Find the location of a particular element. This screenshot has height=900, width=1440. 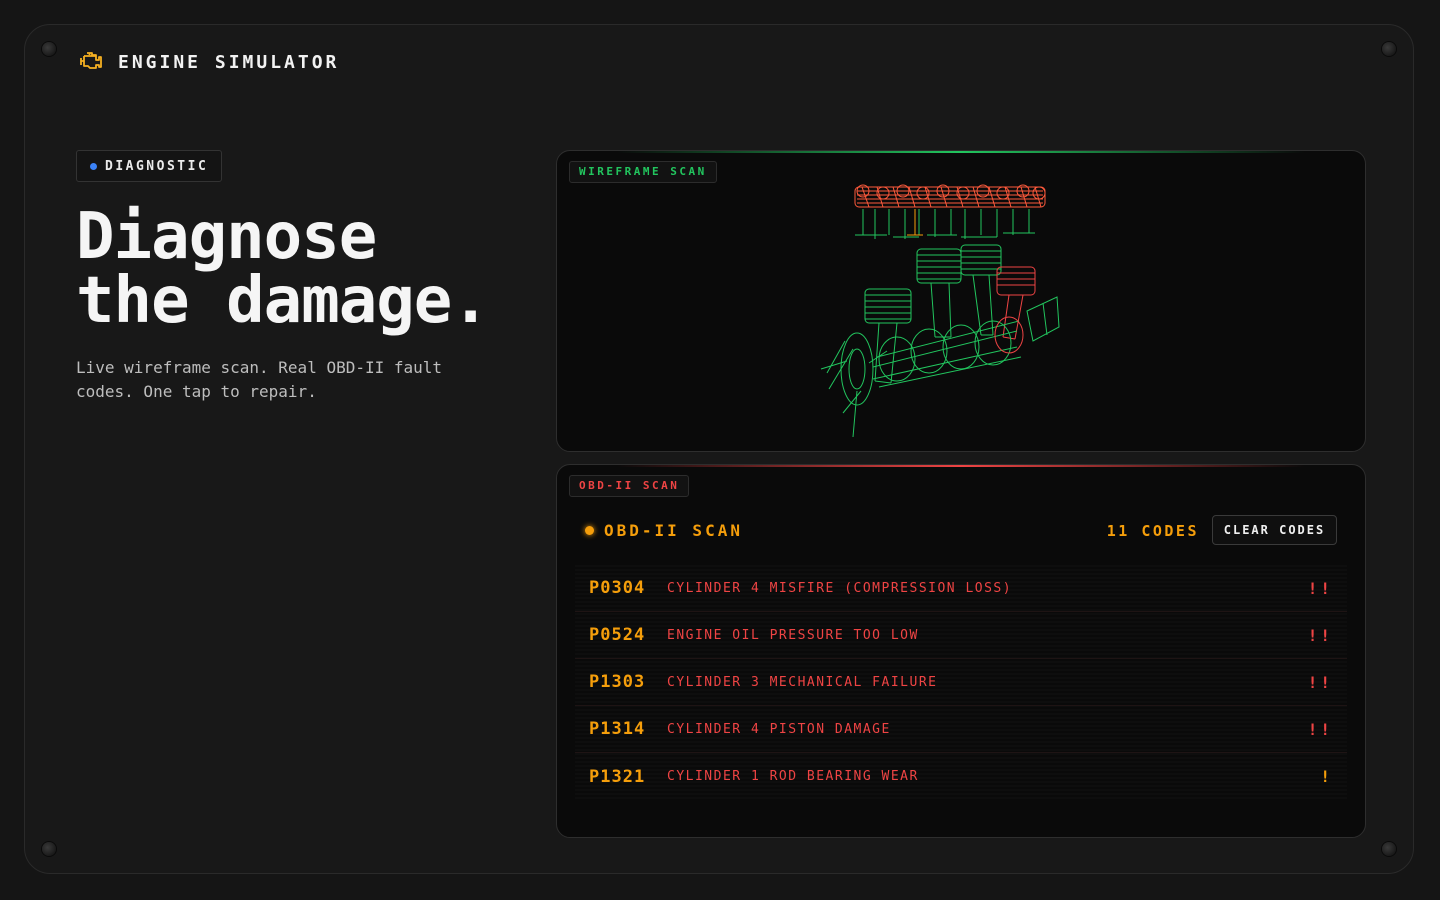

clear-codes-button: CLEAR CODES is located at coordinates (1274, 530).